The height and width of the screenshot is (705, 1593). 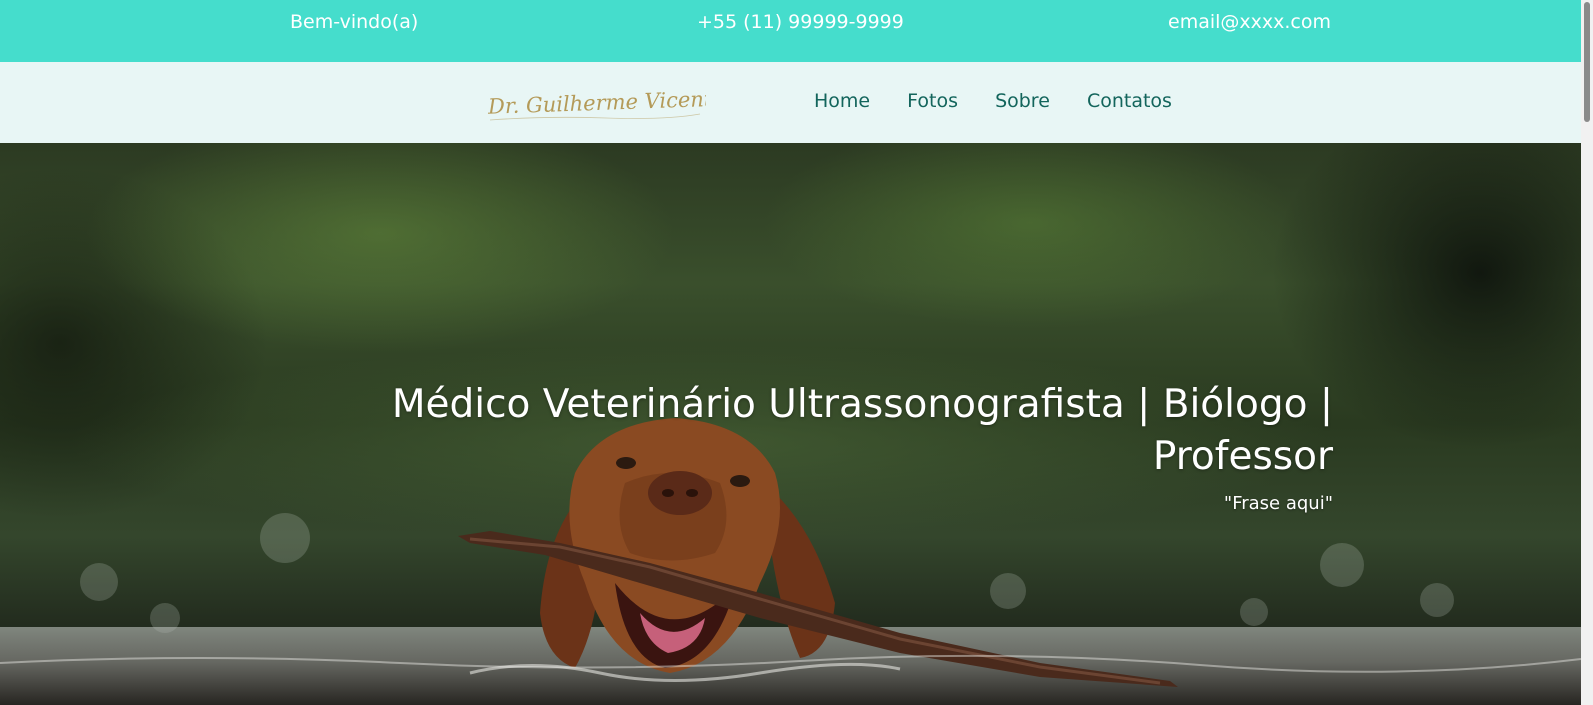 I want to click on main-nav: Home Fotos Sobre Contatos, so click(x=1008, y=101).